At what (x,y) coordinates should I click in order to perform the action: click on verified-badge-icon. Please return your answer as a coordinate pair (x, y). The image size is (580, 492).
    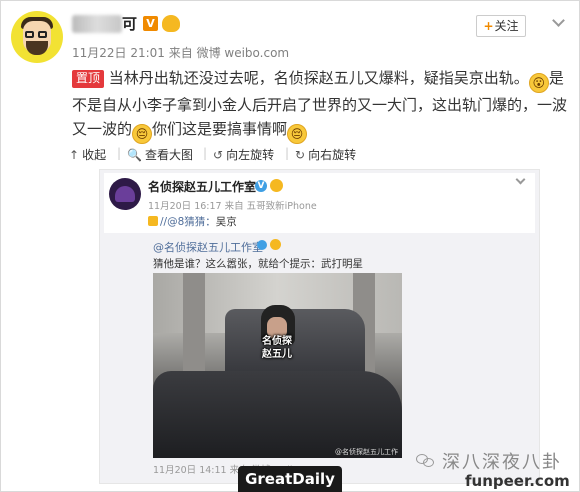
    Looking at the image, I should click on (262, 245).